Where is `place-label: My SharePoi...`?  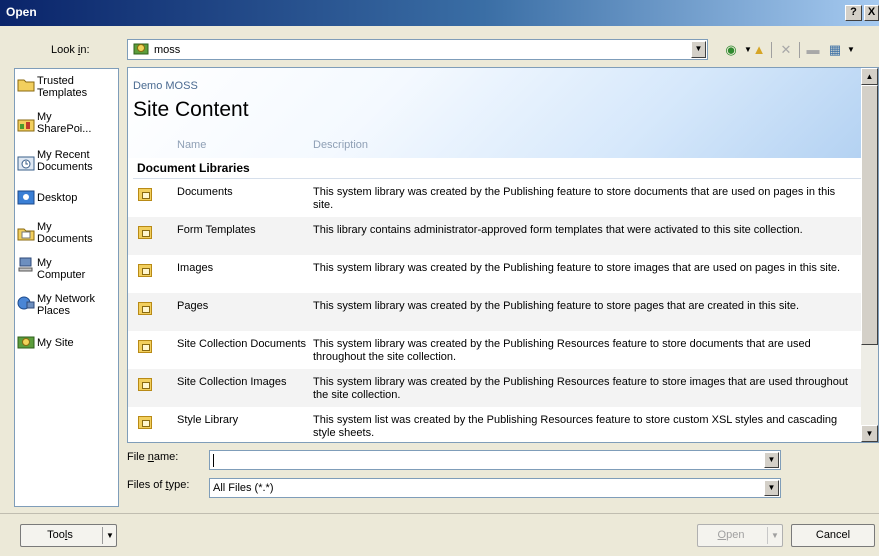
place-label: My SharePoi... is located at coordinates (64, 123).